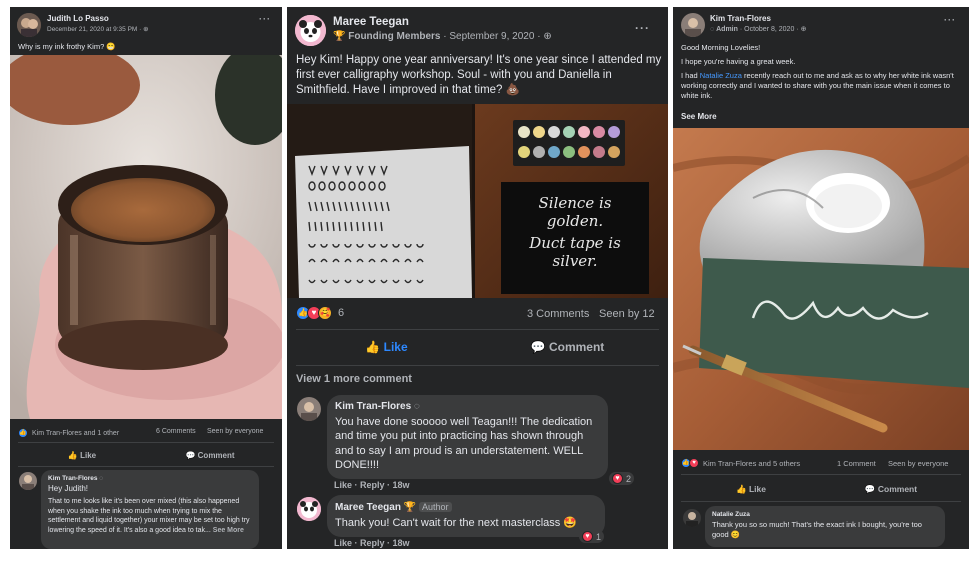  Describe the element at coordinates (354, 379) in the screenshot. I see `view-more-comments: View 1 more comment` at that location.